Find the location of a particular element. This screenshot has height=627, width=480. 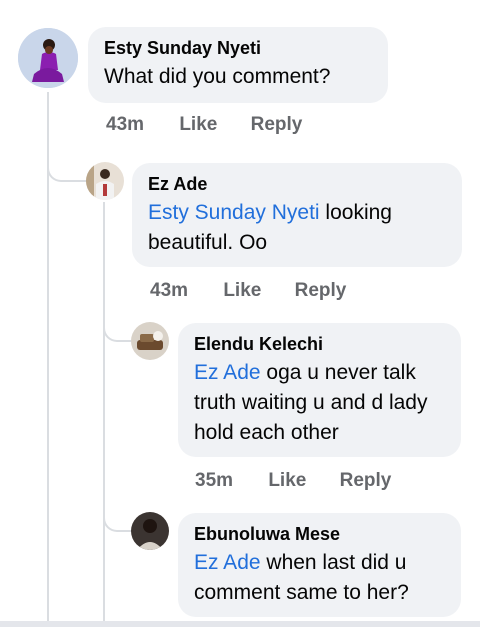

bottom-divider is located at coordinates (240, 624).